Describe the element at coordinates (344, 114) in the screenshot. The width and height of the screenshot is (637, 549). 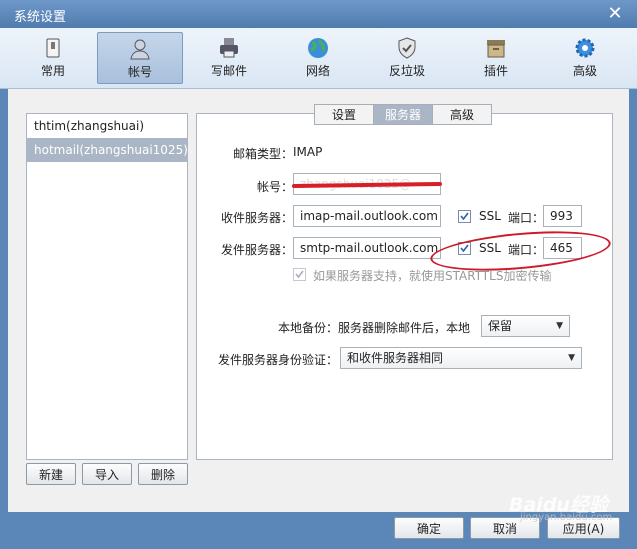
I see `tab-settings: 设置` at that location.